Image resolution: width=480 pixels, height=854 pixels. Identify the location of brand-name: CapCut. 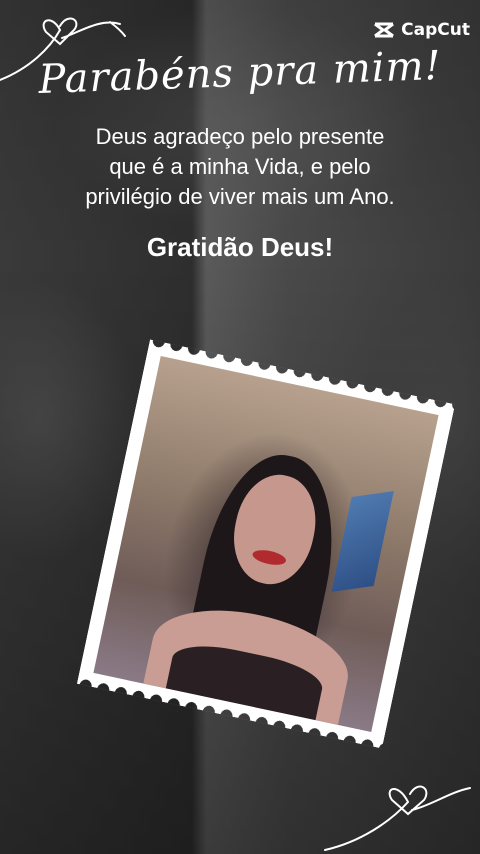
(435, 30).